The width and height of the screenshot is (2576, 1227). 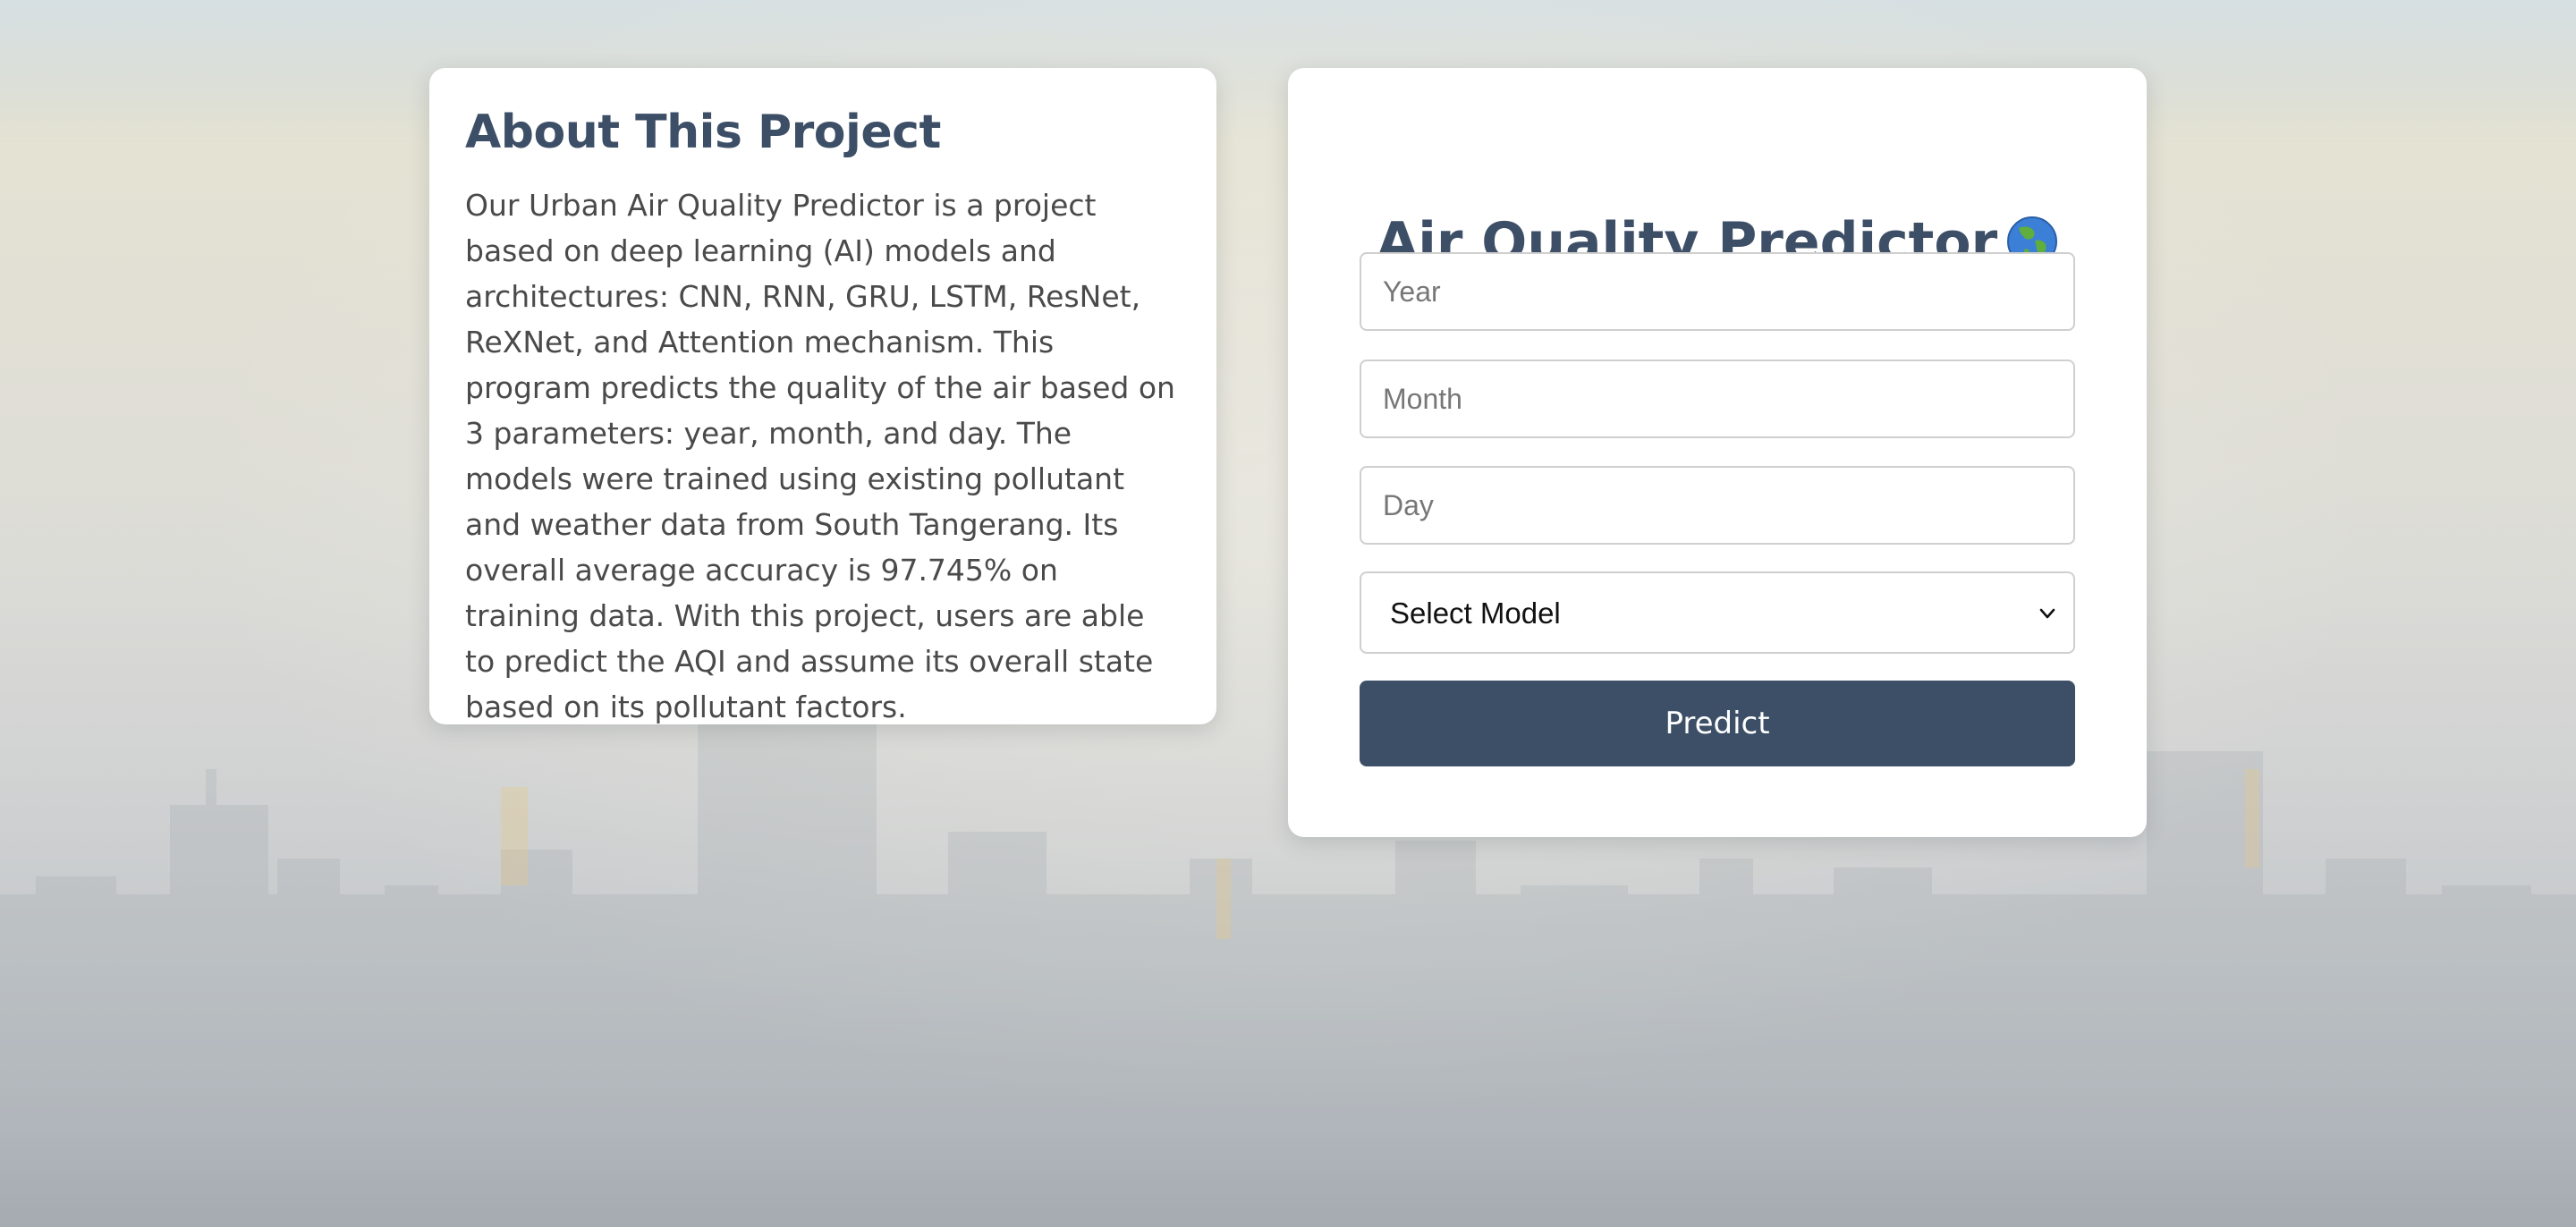 What do you see at coordinates (1717, 291) in the screenshot?
I see `year-input` at bounding box center [1717, 291].